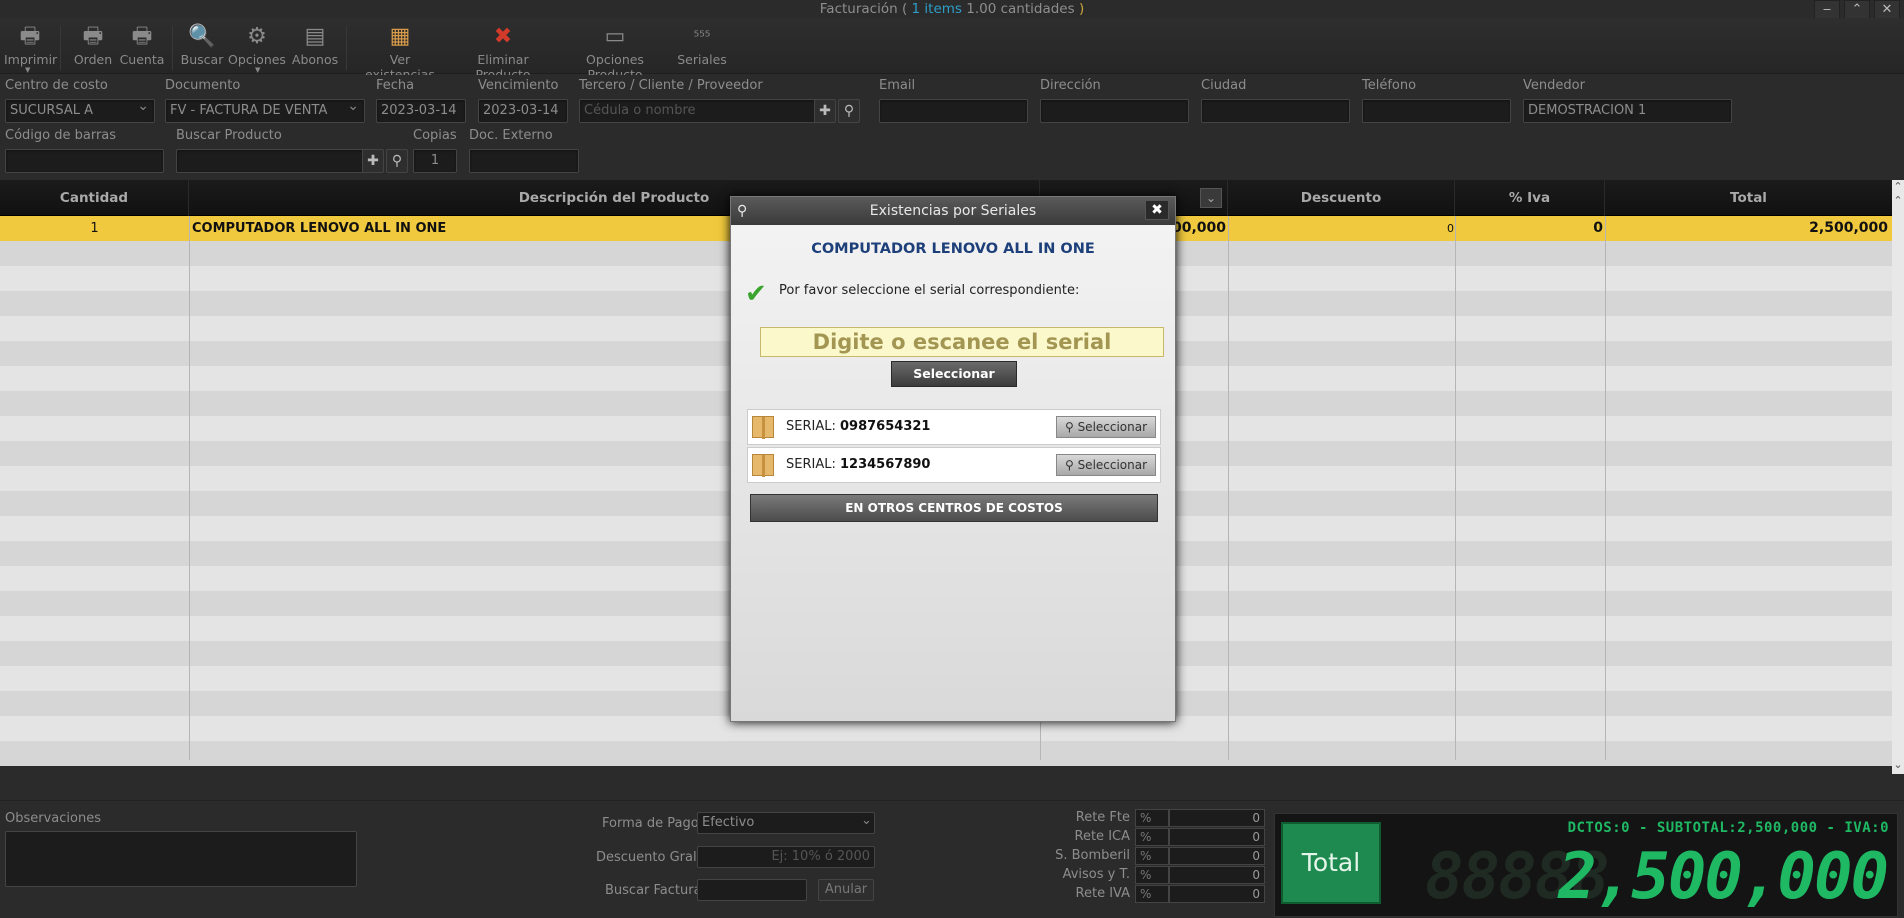 This screenshot has height=918, width=1904. I want to click on centro-costo-label: Centro de costo, so click(56, 85).